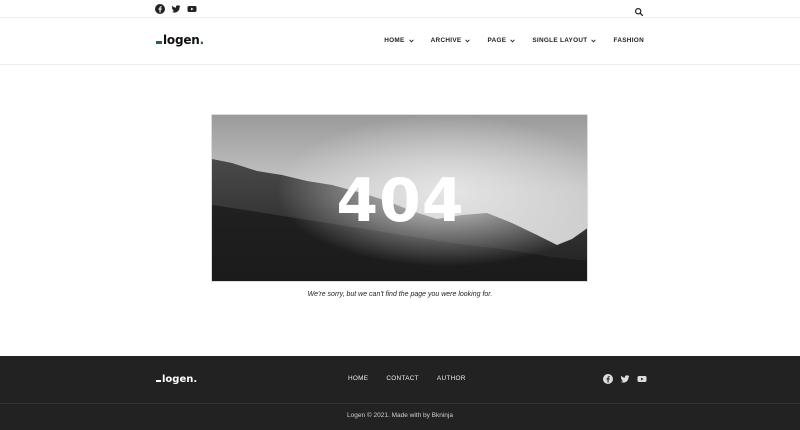  Describe the element at coordinates (358, 378) in the screenshot. I see `footer-nav-home: HOME` at that location.